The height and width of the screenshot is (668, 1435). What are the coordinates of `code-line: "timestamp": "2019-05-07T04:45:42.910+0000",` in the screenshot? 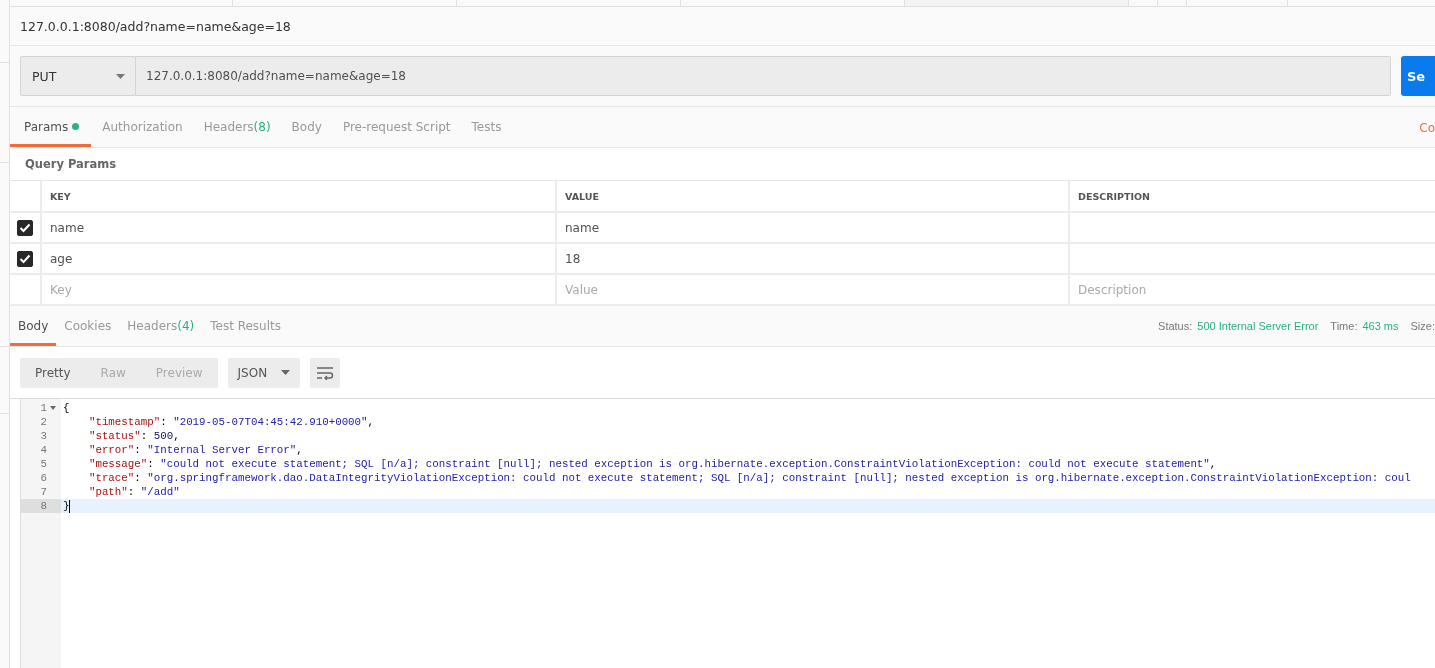 It's located at (231, 422).